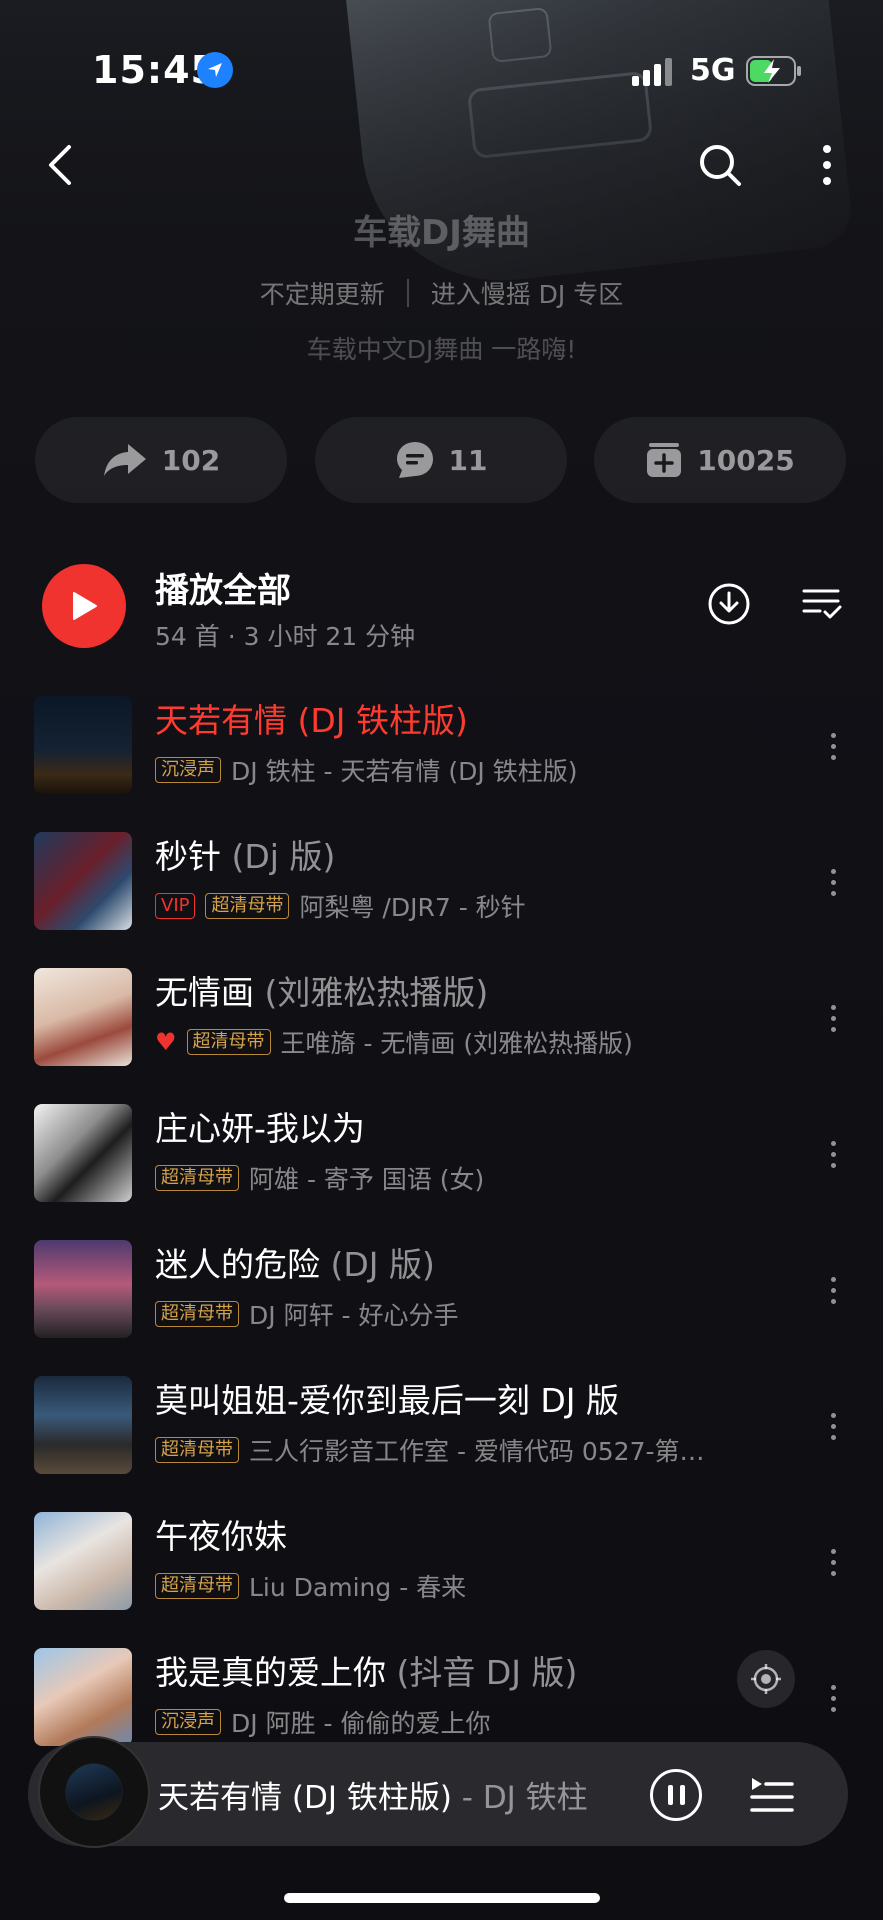  I want to click on mini-player: 天若有情 (DJ 铁柱版) - DJ 铁柱, so click(438, 1792).